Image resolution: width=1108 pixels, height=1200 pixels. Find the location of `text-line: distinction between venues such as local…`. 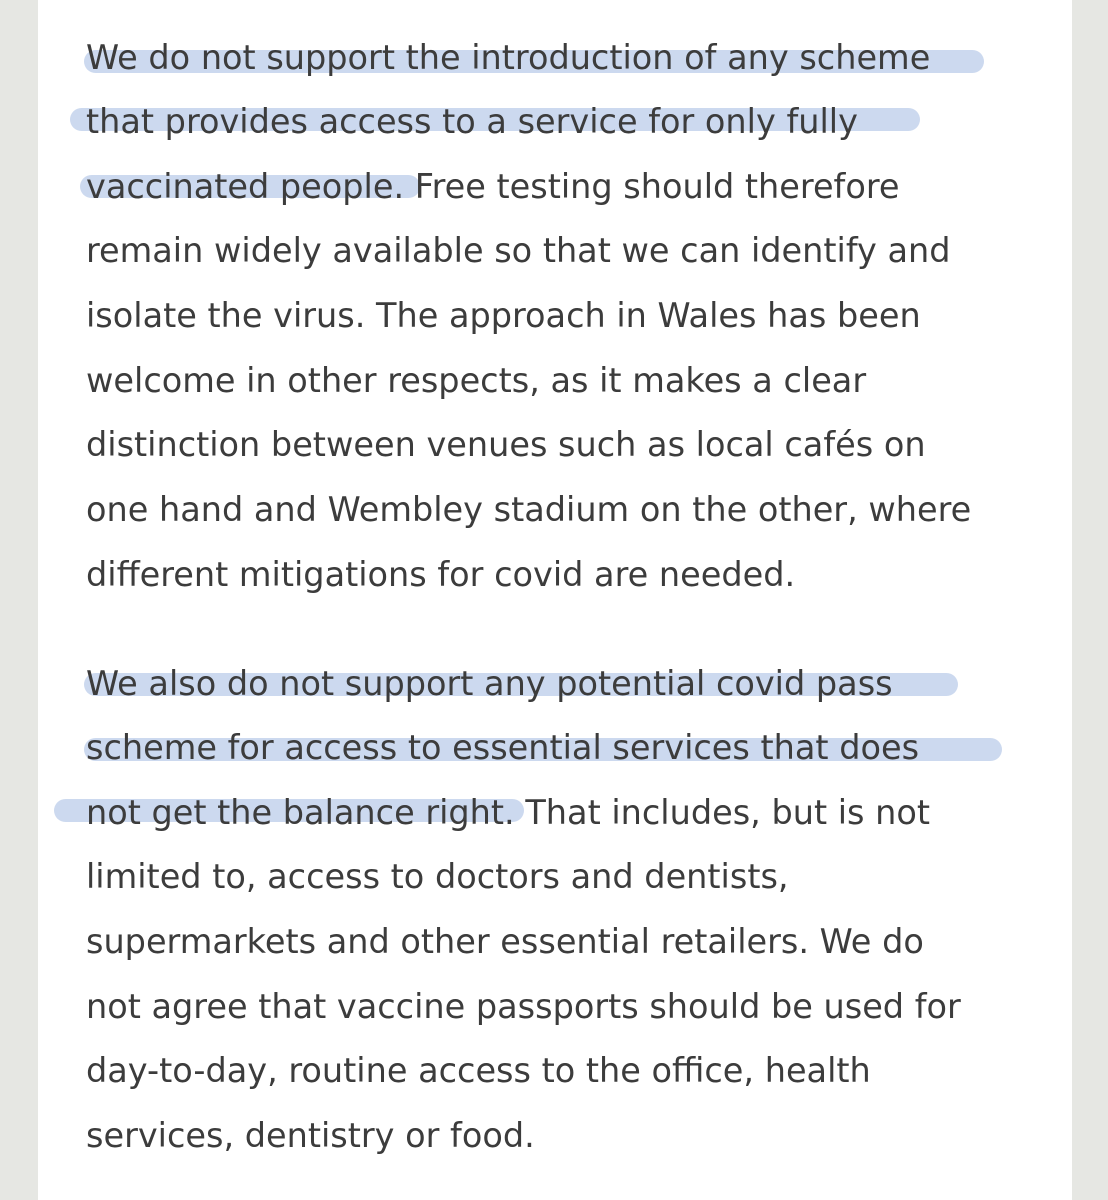

text-line: distinction between venues such as local… is located at coordinates (506, 444).